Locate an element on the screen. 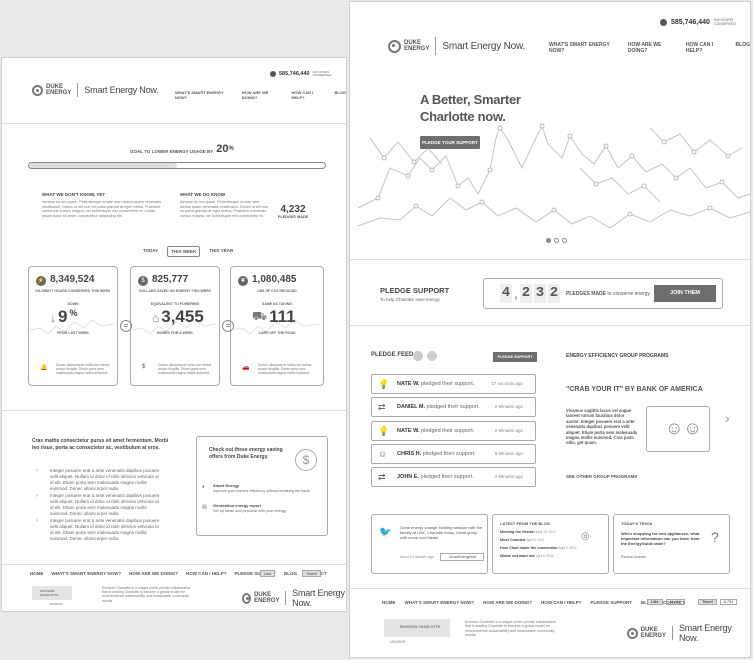 The height and width of the screenshot is (660, 753). pledge-feed-title: PLEDGE FEED is located at coordinates (392, 355).